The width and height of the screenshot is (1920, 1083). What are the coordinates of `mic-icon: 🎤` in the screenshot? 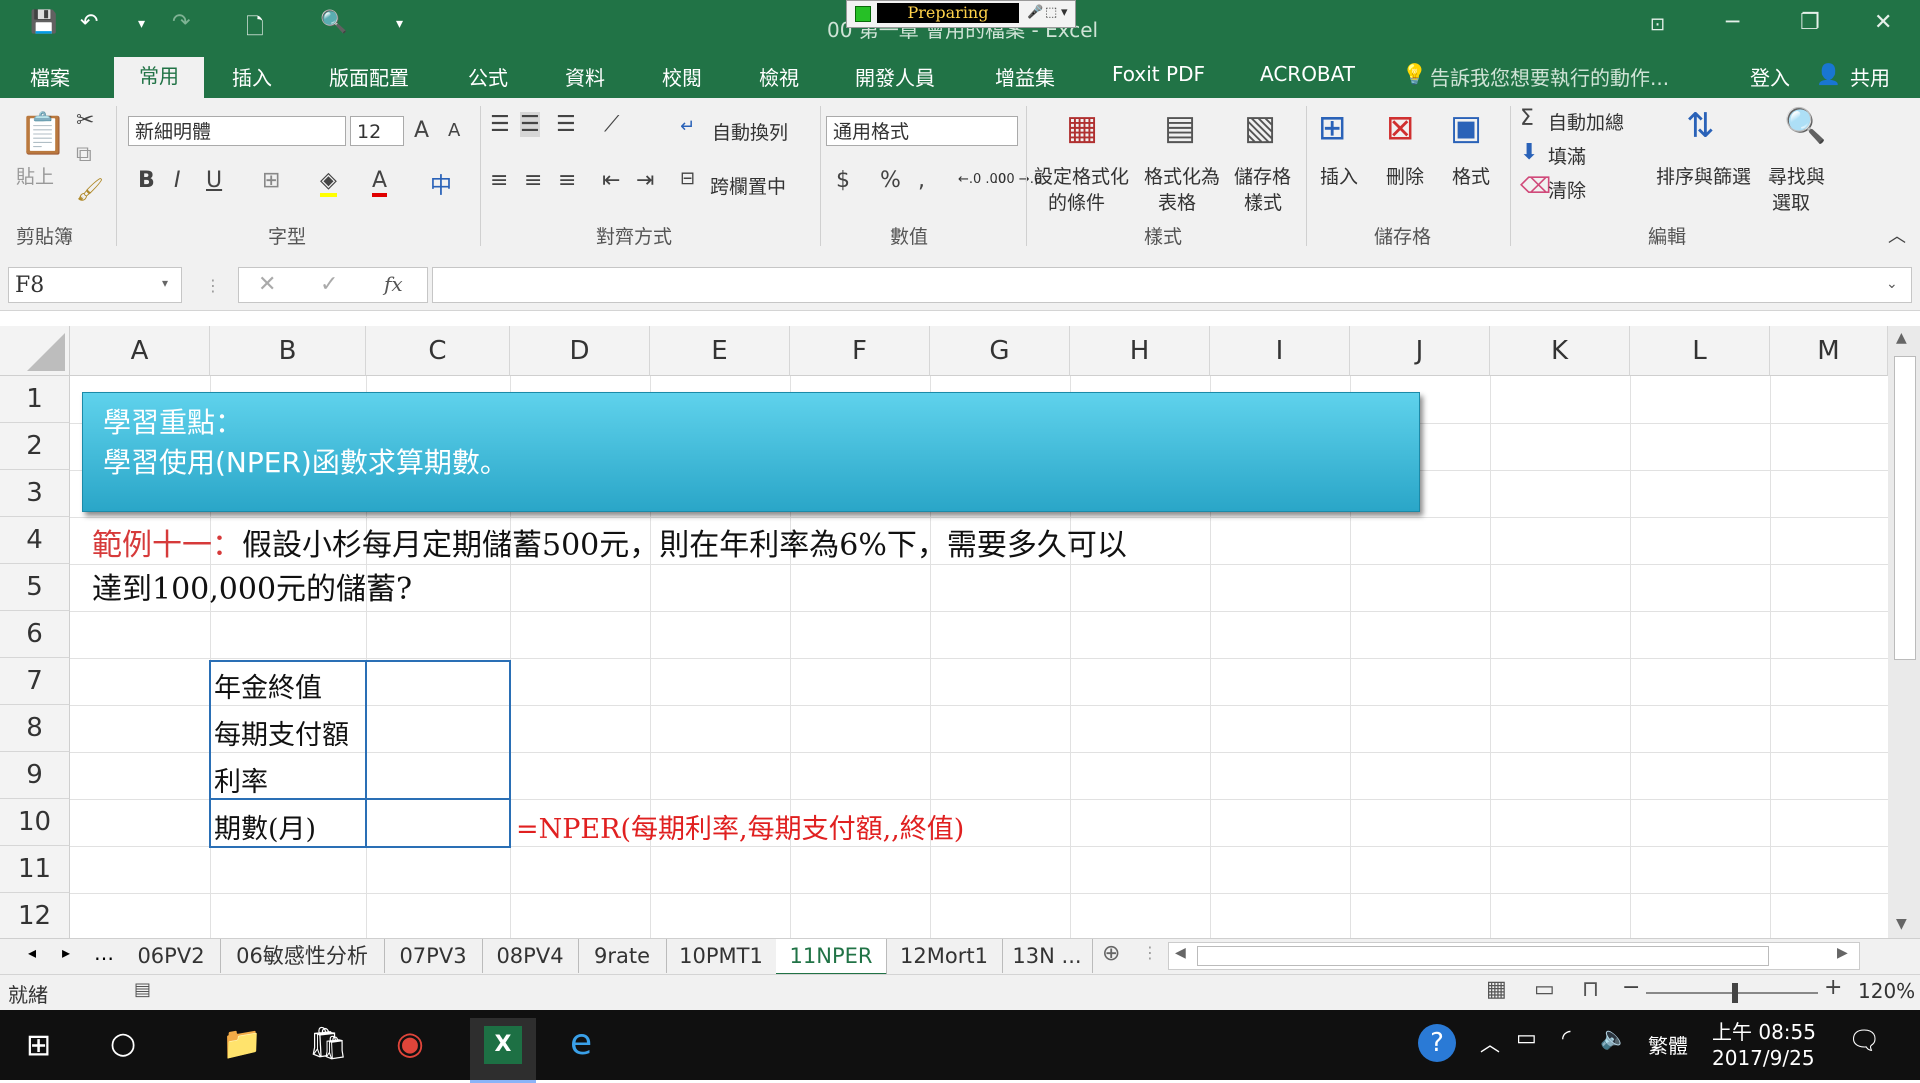 It's located at (1035, 12).